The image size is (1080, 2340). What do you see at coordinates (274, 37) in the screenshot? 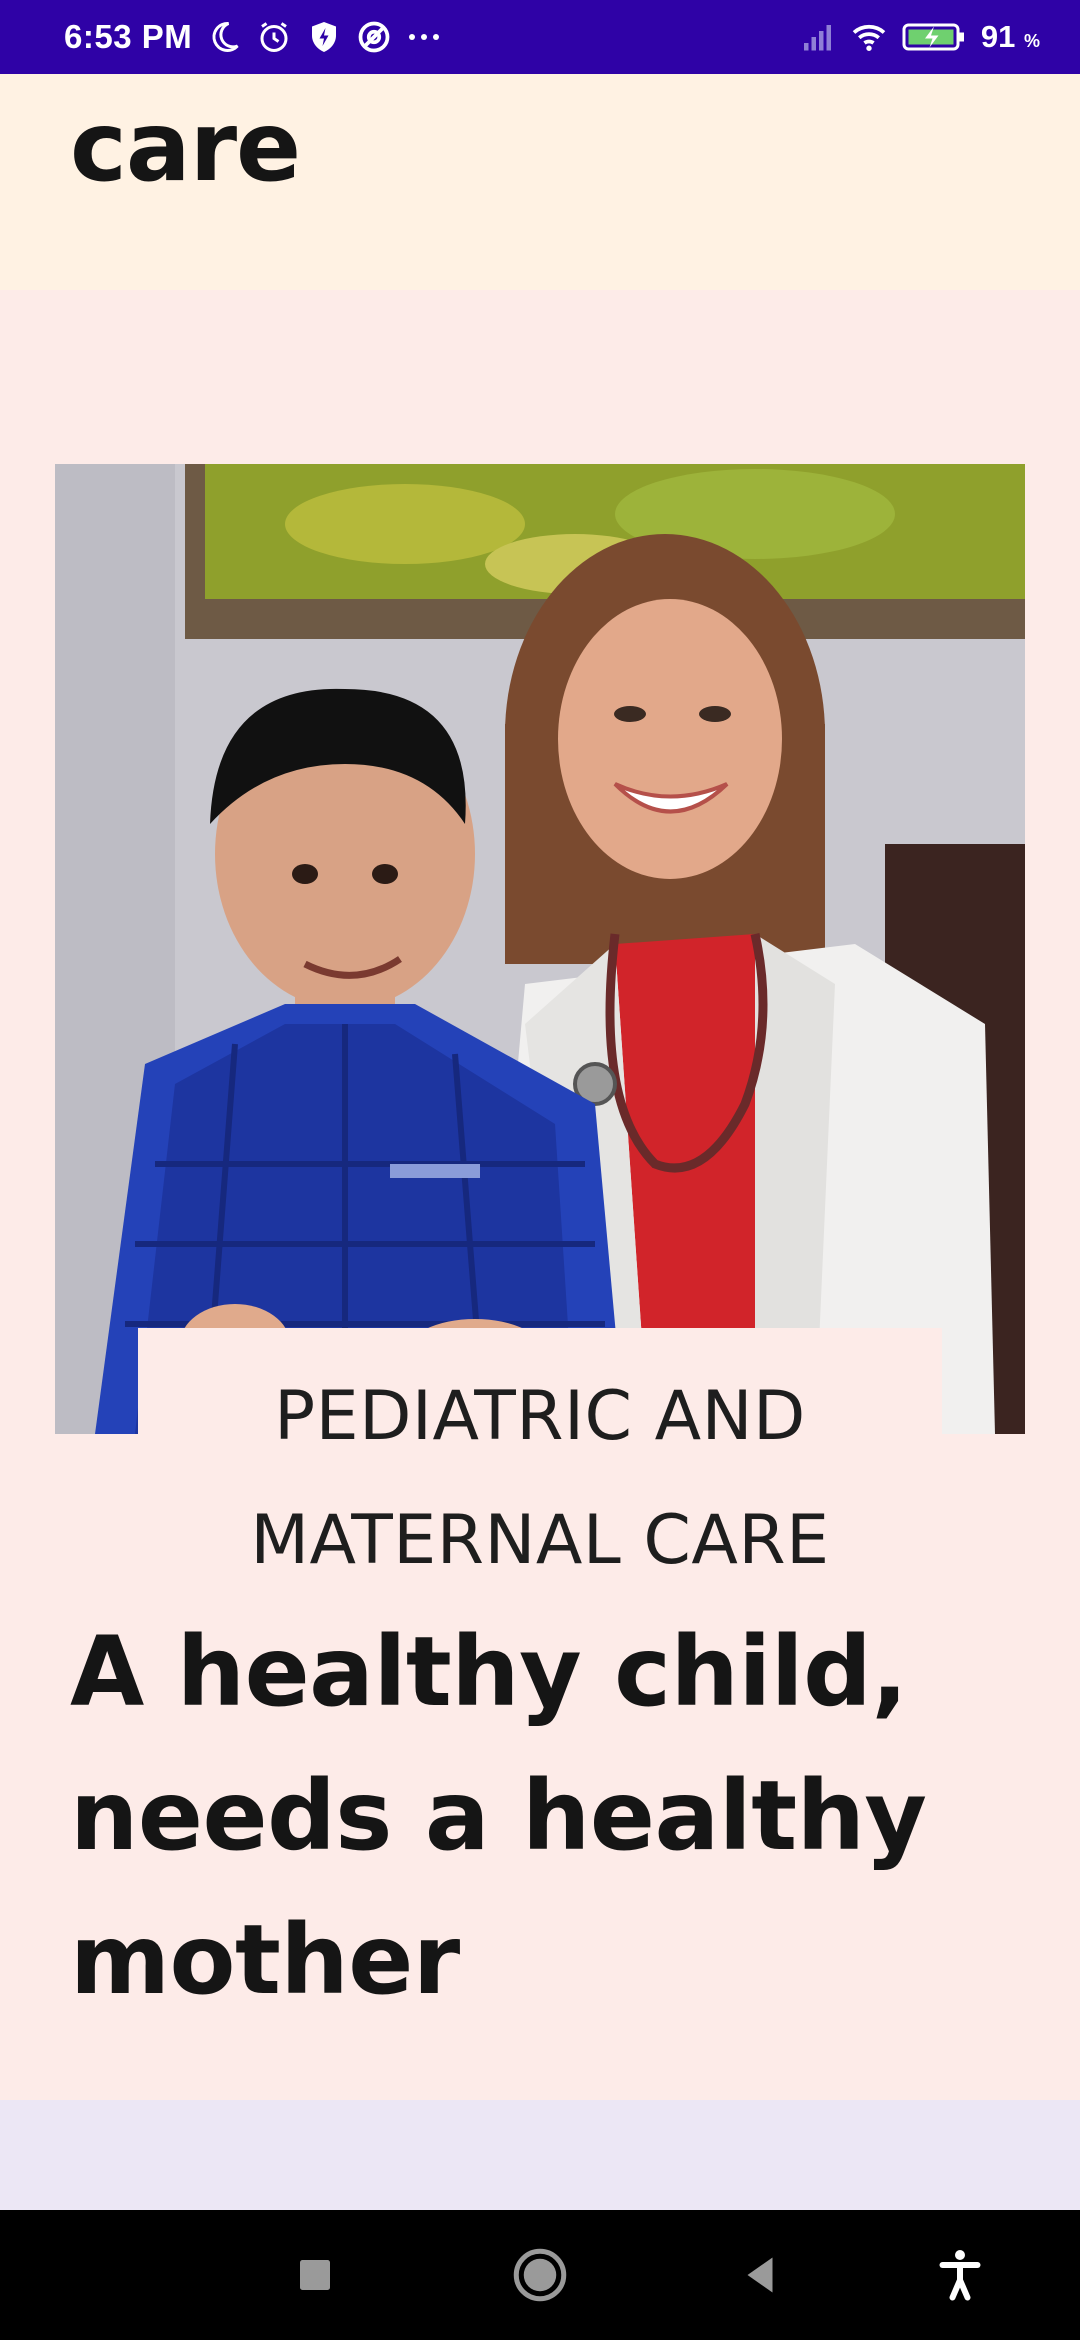
I see `alarm-icon` at bounding box center [274, 37].